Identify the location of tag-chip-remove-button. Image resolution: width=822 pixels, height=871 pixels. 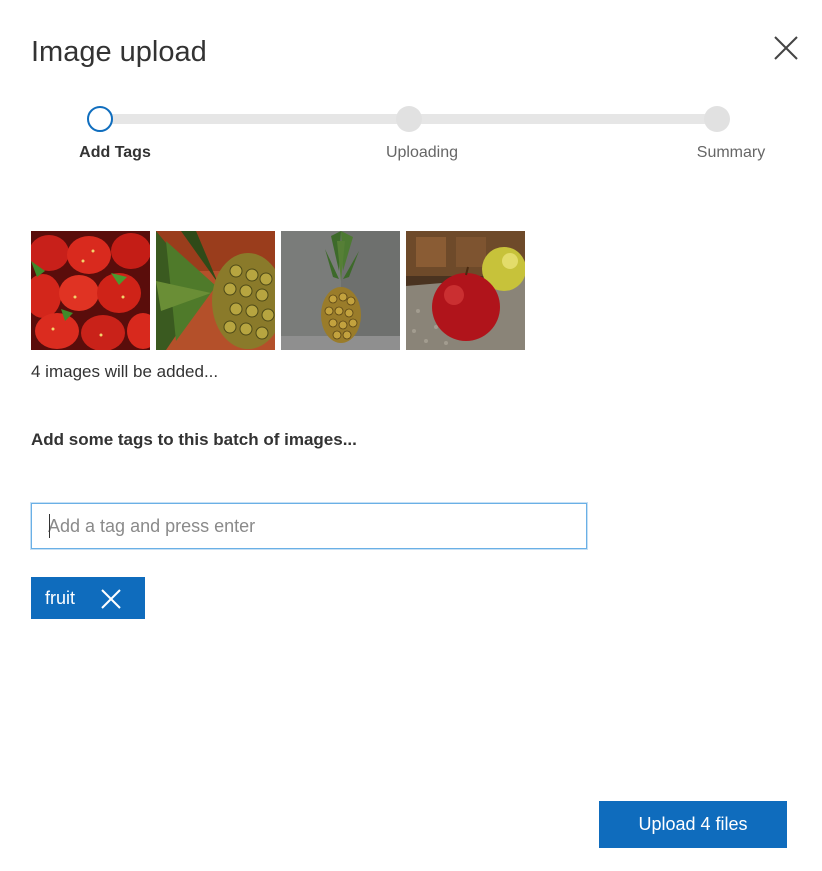
(111, 599).